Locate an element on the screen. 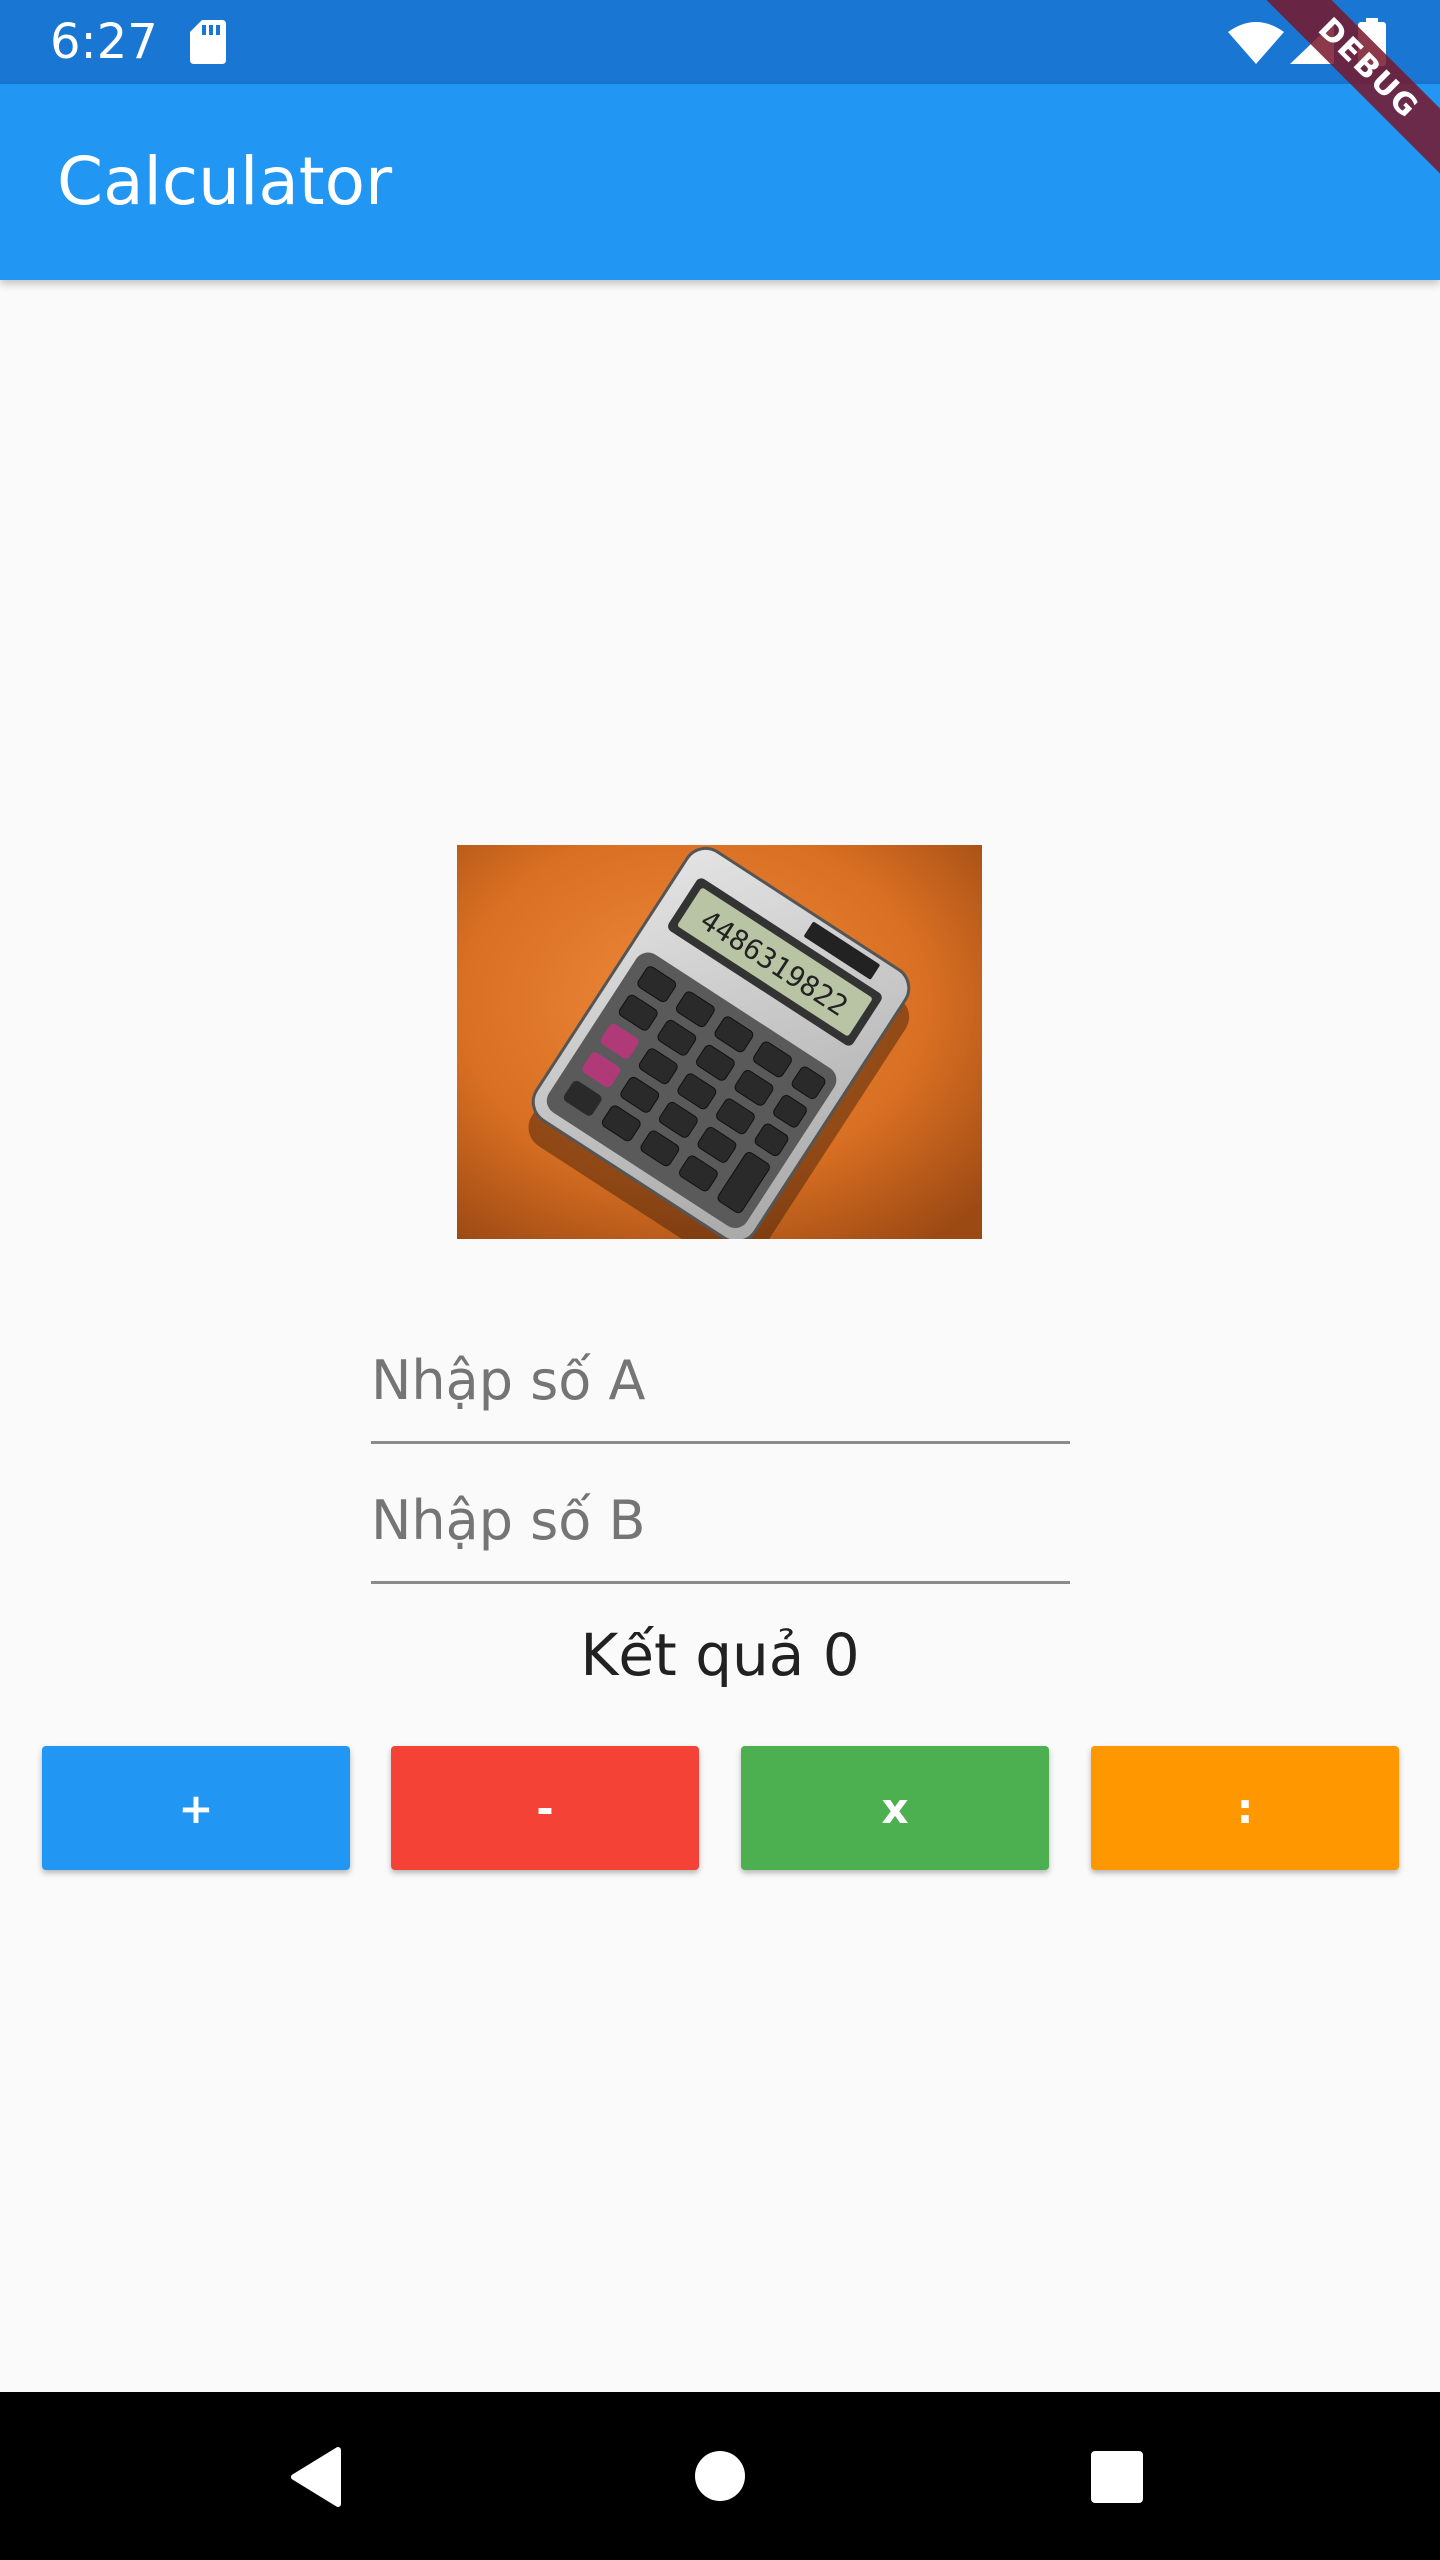 The height and width of the screenshot is (2560, 1440). result-text: Kết quả 0 is located at coordinates (720, 1655).